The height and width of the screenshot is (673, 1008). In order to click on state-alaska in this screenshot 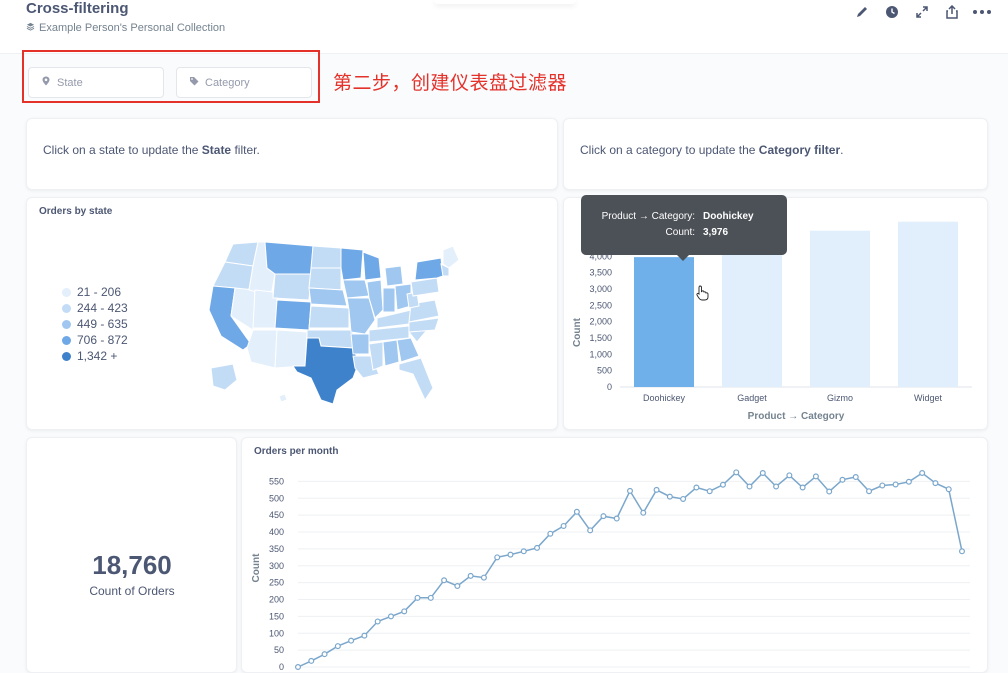, I will do `click(224, 377)`.